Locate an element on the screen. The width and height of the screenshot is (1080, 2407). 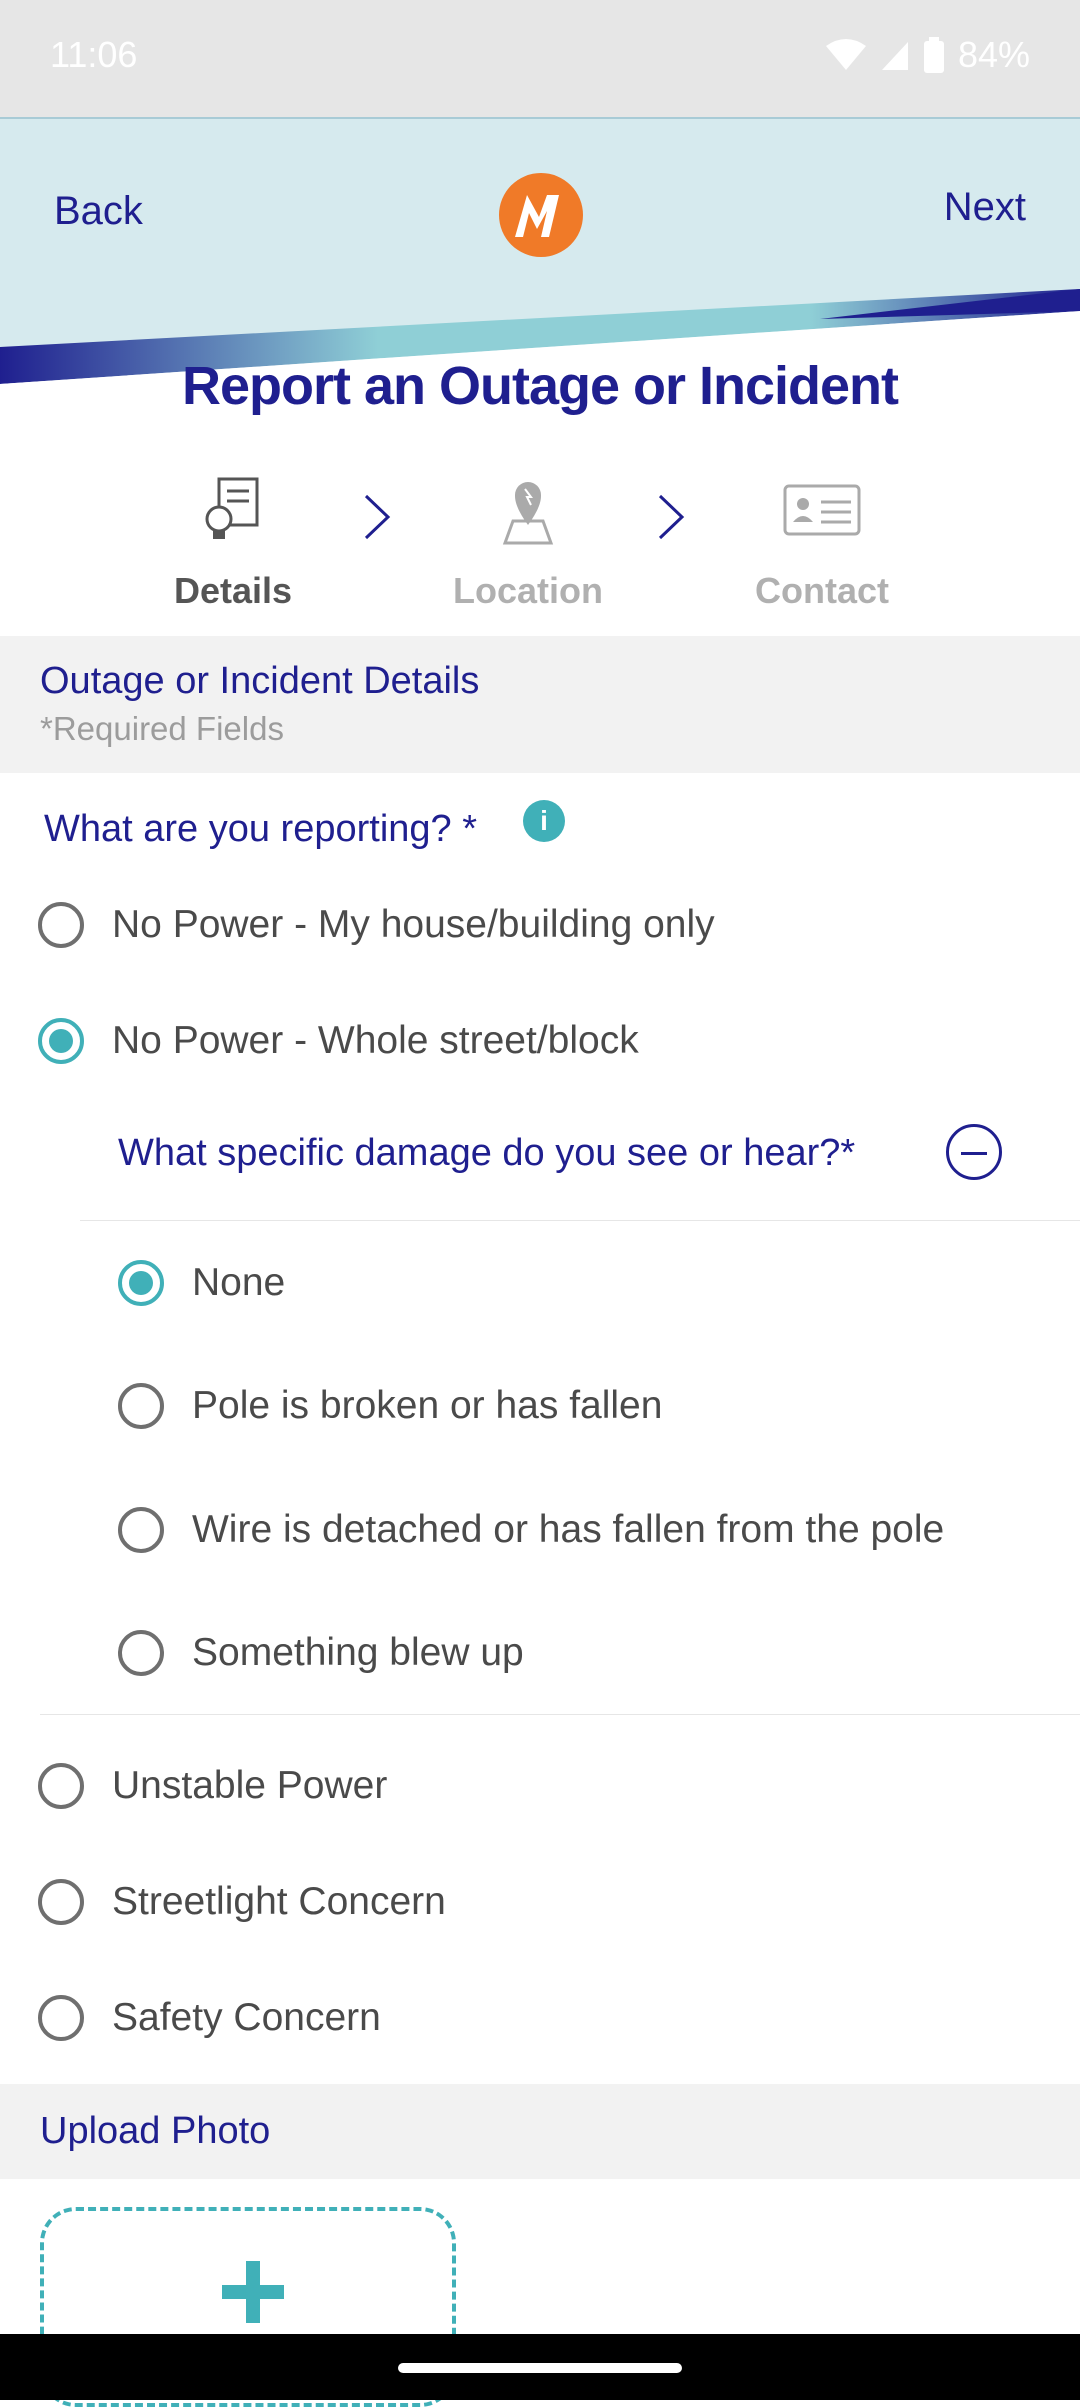
step-label: Location is located at coordinates (528, 590).